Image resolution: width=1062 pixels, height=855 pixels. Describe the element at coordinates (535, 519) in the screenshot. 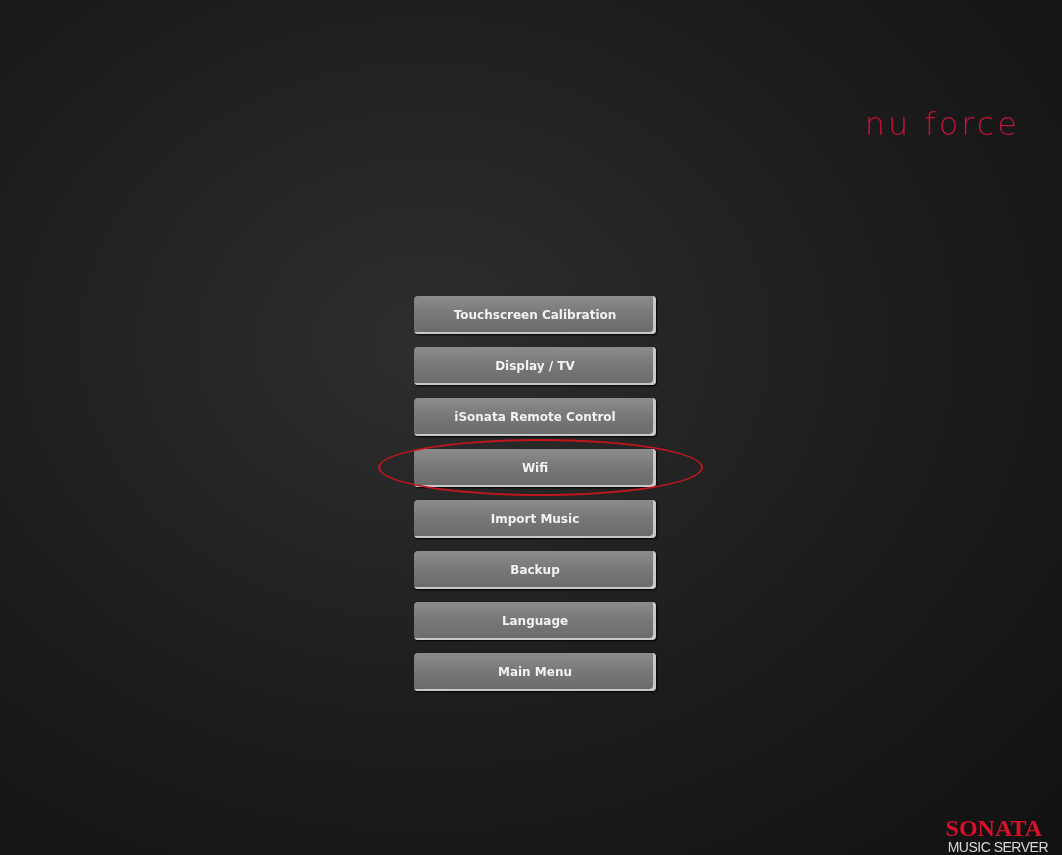

I see `menu-button: Import Music` at that location.